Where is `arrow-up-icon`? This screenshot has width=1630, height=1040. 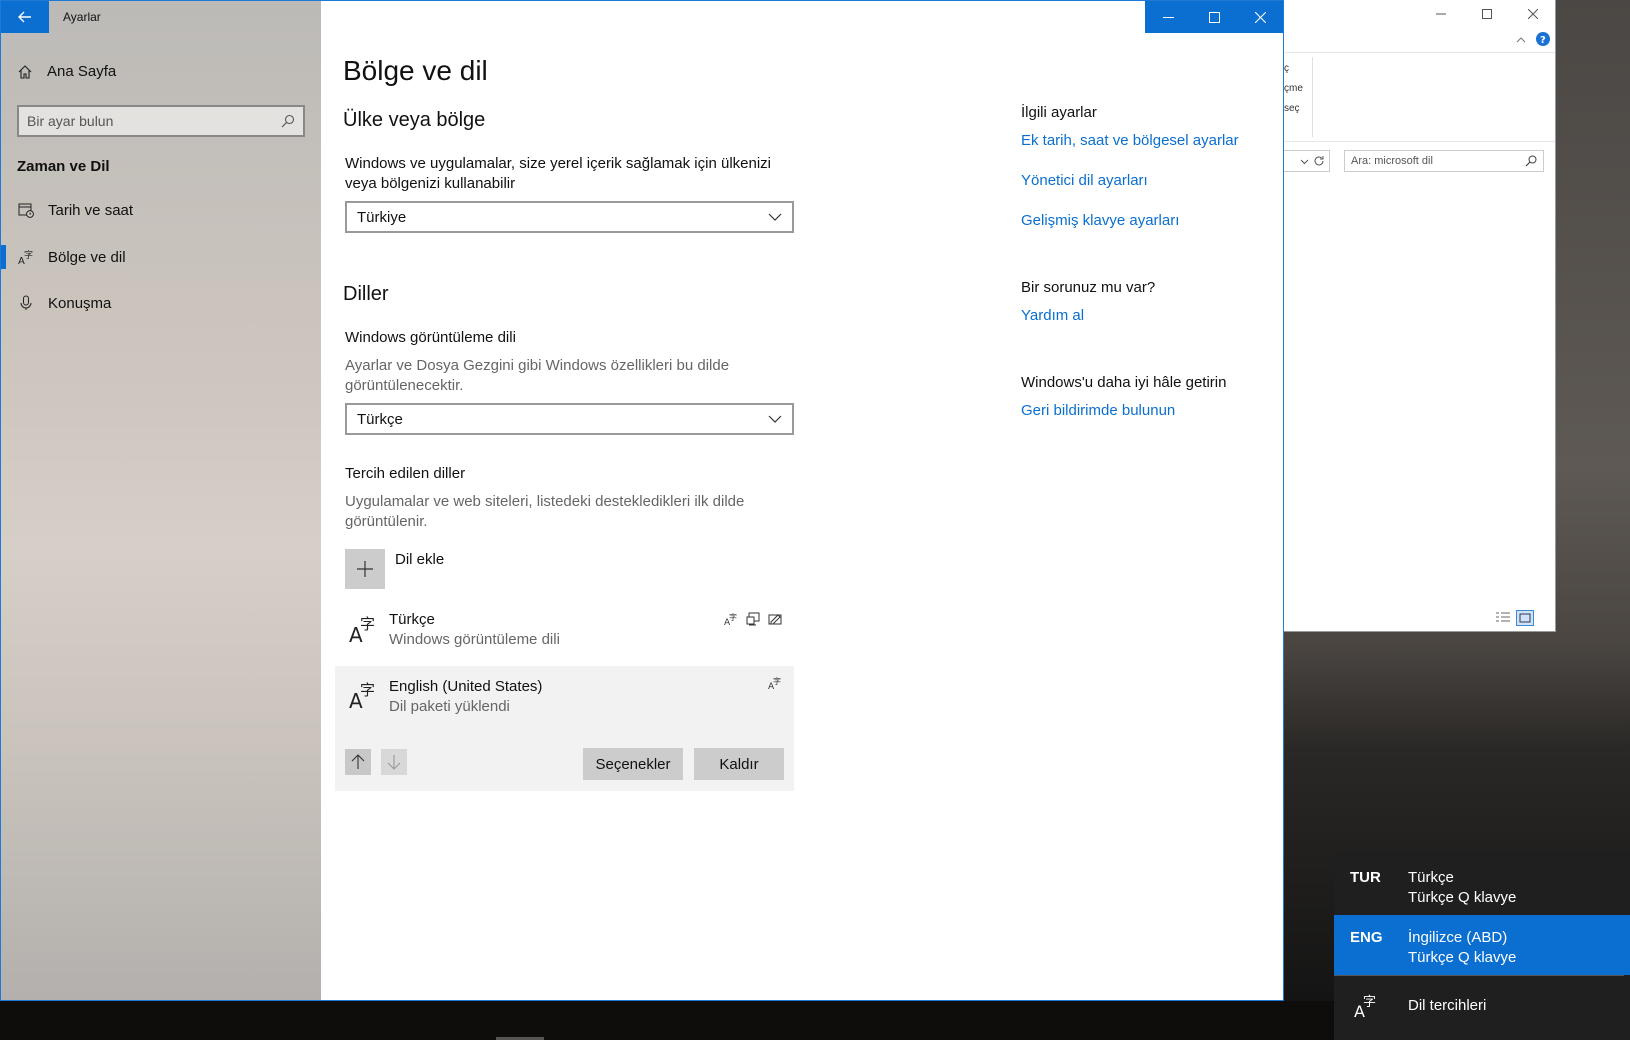 arrow-up-icon is located at coordinates (358, 761).